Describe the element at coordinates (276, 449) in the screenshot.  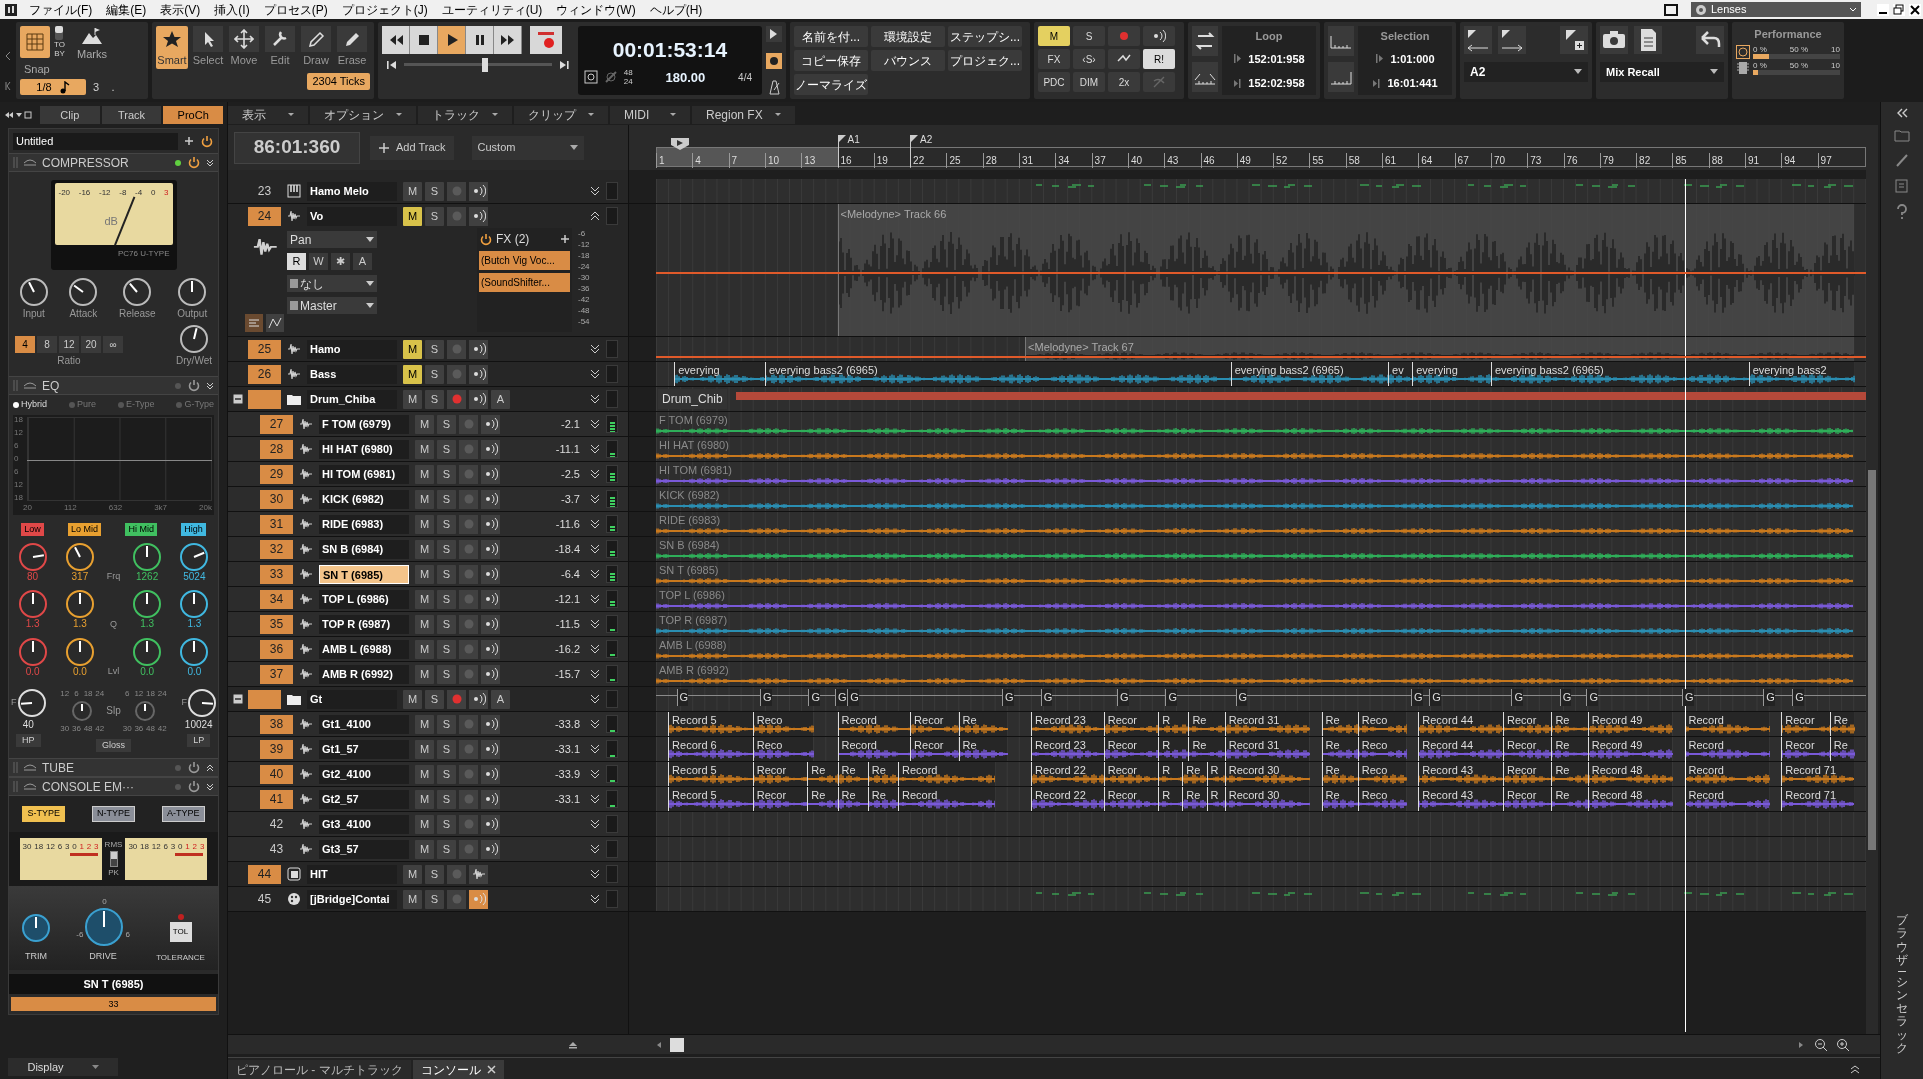
I see `track-number: 28` at that location.